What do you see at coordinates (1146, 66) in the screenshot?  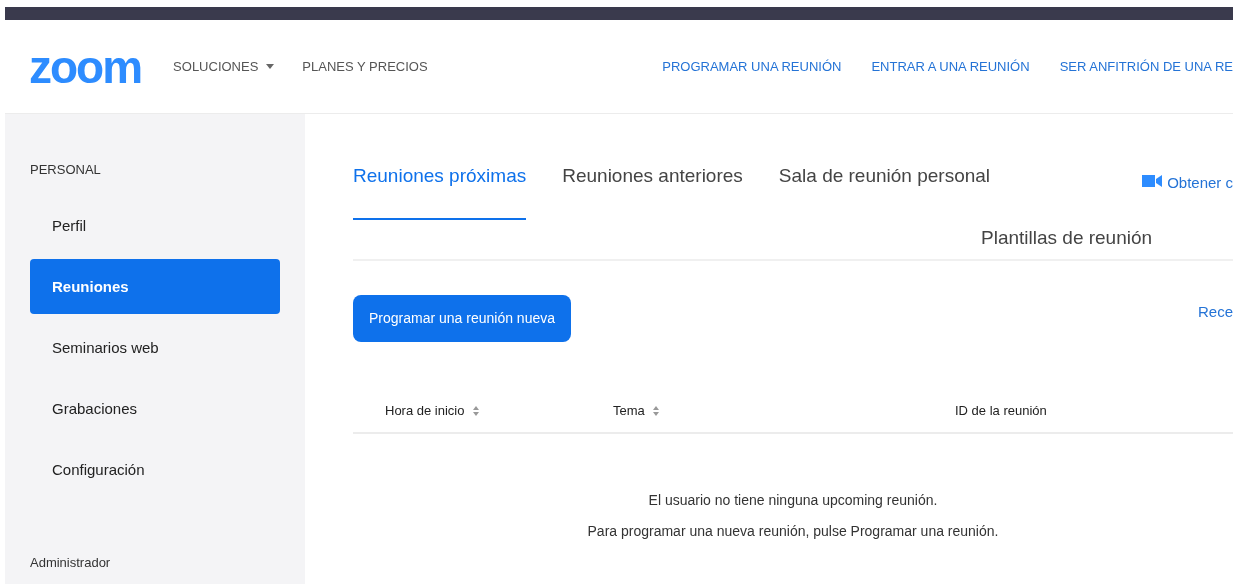 I see `nav-link: SER ANFITRIÓN DE UNA RE` at bounding box center [1146, 66].